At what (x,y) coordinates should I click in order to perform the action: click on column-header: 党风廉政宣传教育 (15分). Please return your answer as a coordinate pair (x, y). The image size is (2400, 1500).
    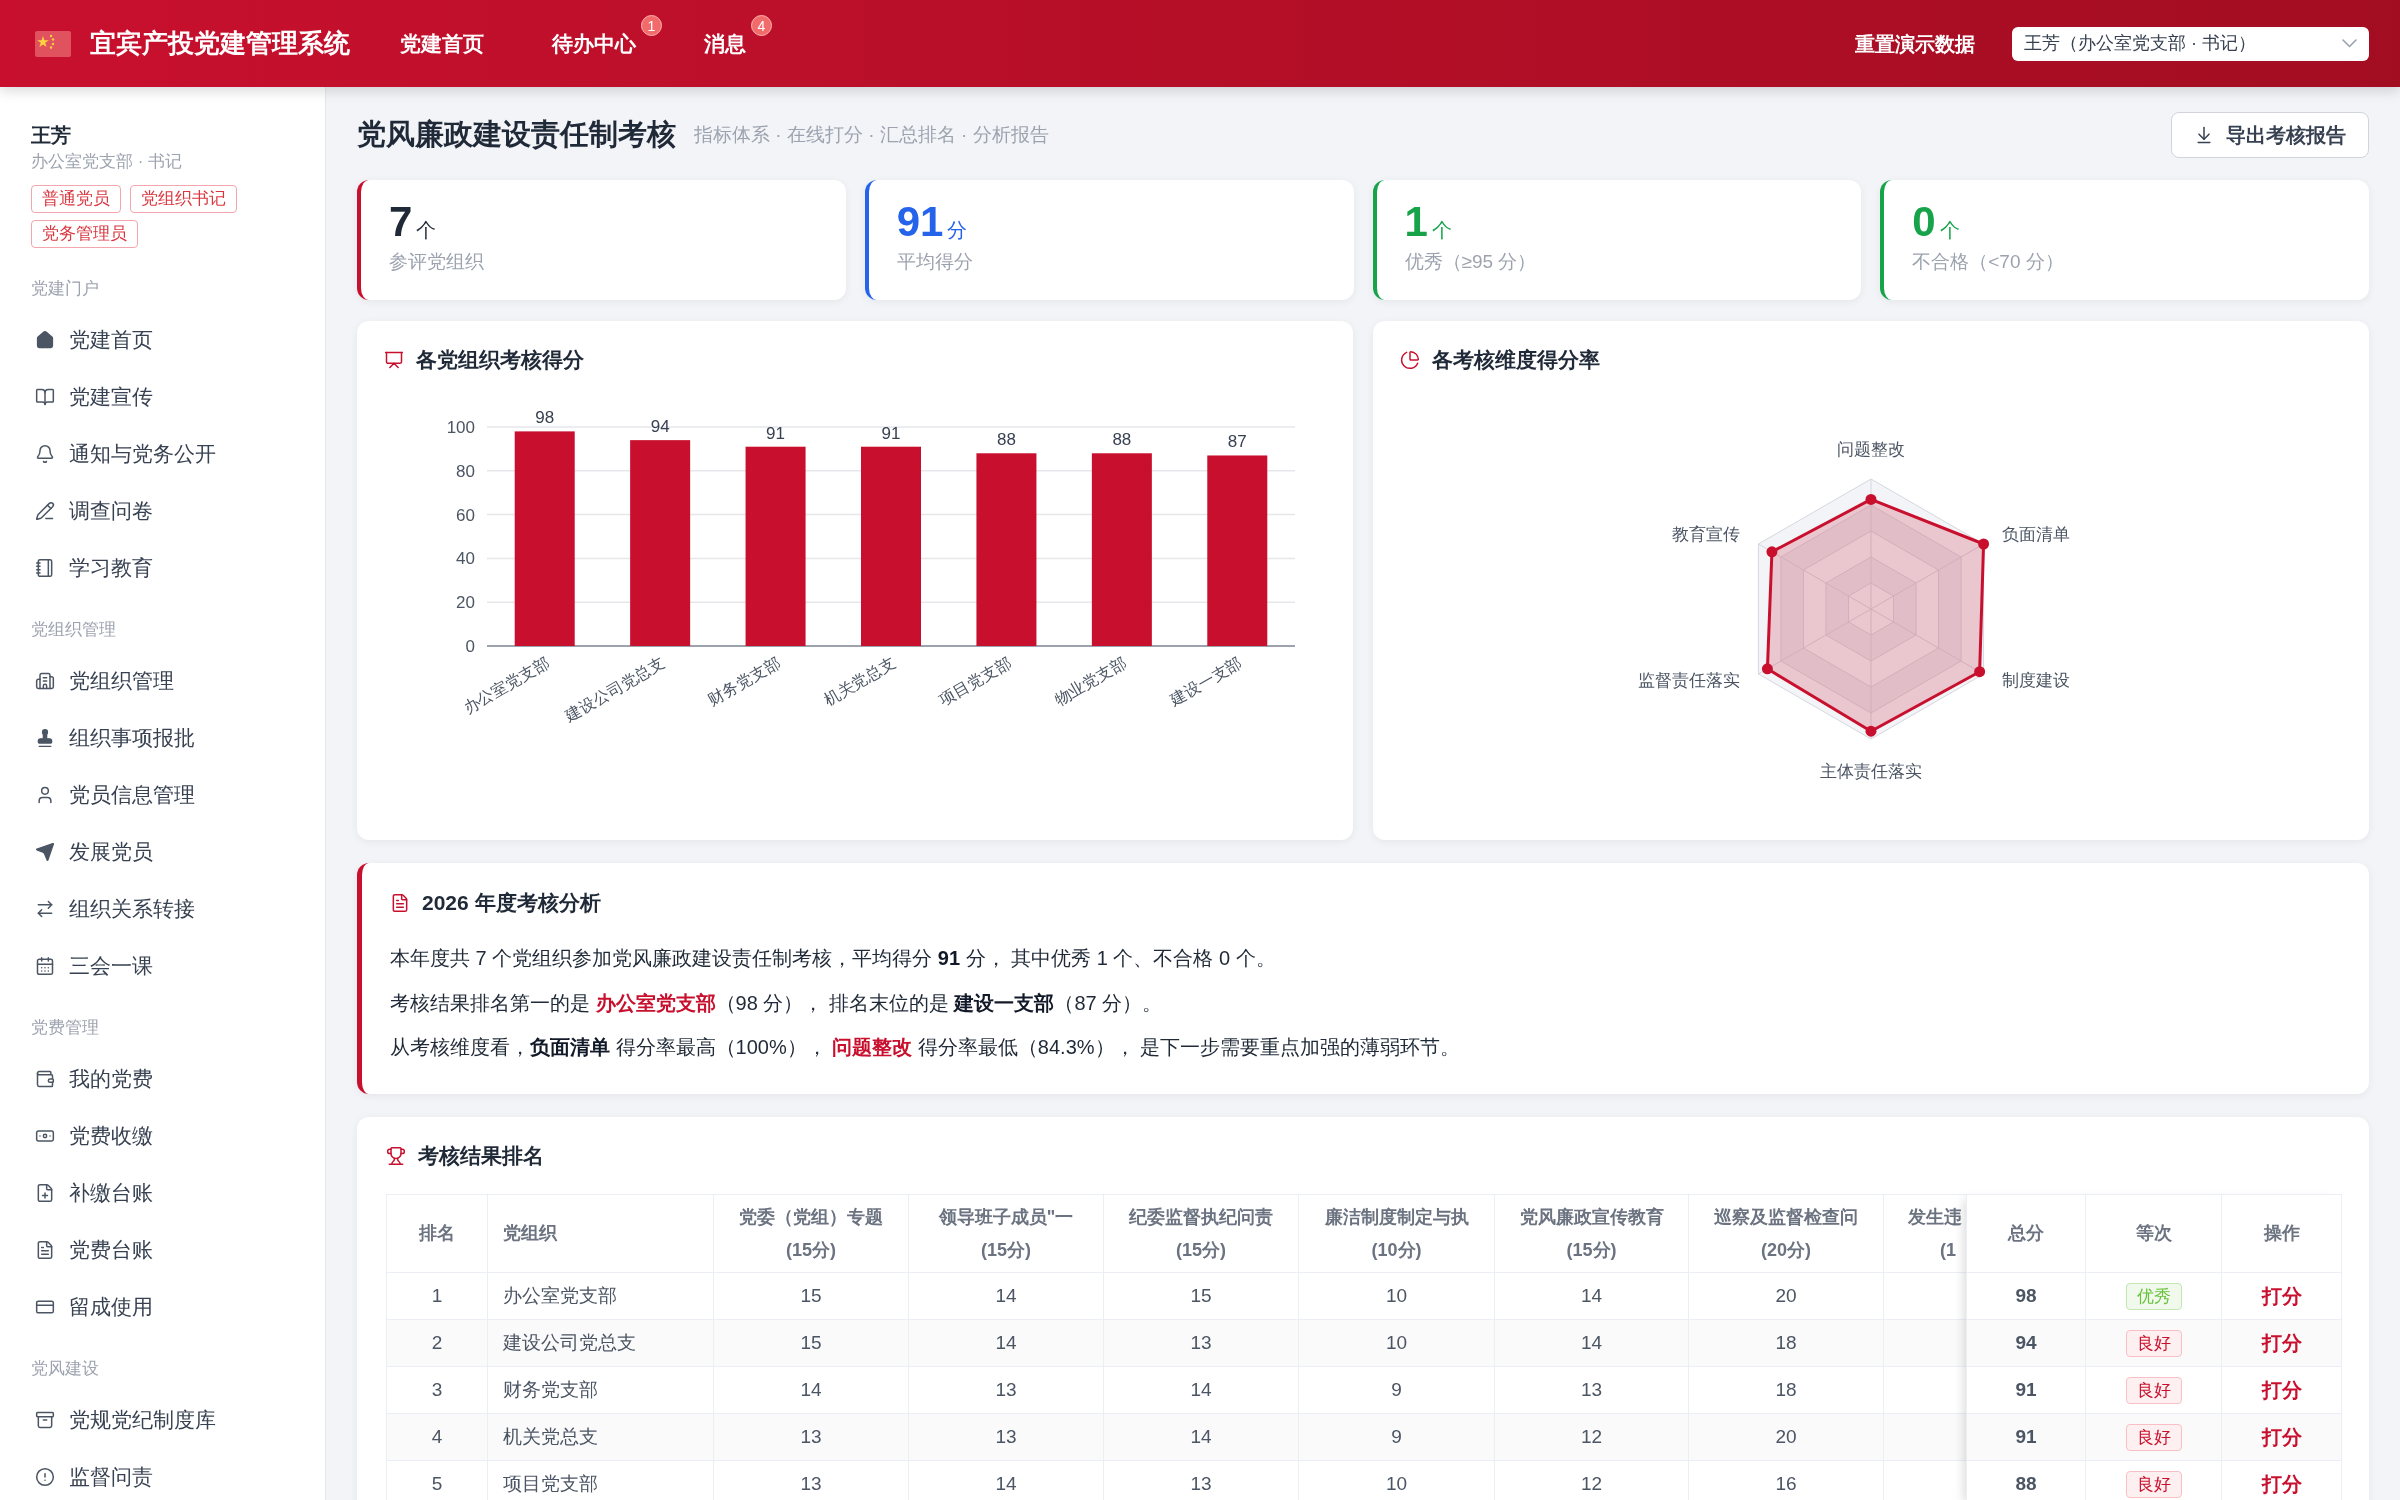
    Looking at the image, I should click on (1591, 1233).